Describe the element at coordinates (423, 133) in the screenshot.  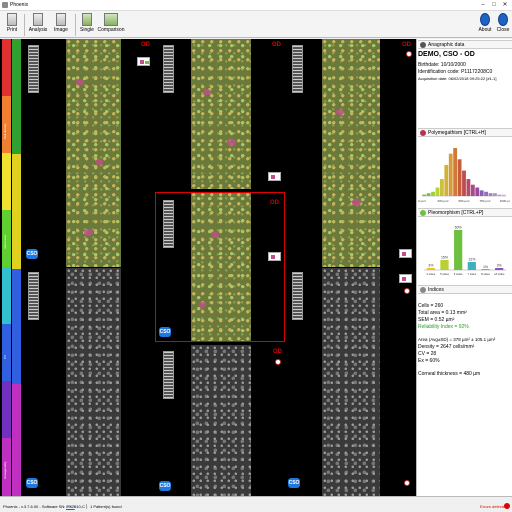
I see `polymegathism-icon` at that location.